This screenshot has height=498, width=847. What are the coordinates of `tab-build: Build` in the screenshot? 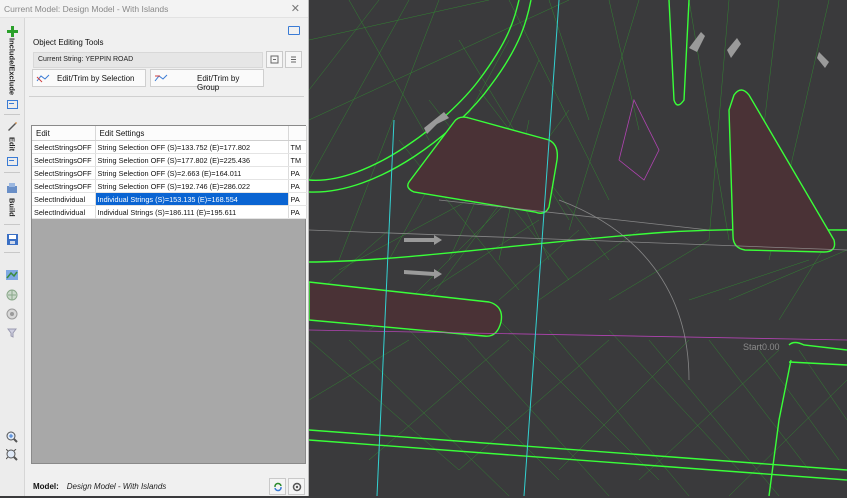 It's located at (12, 207).